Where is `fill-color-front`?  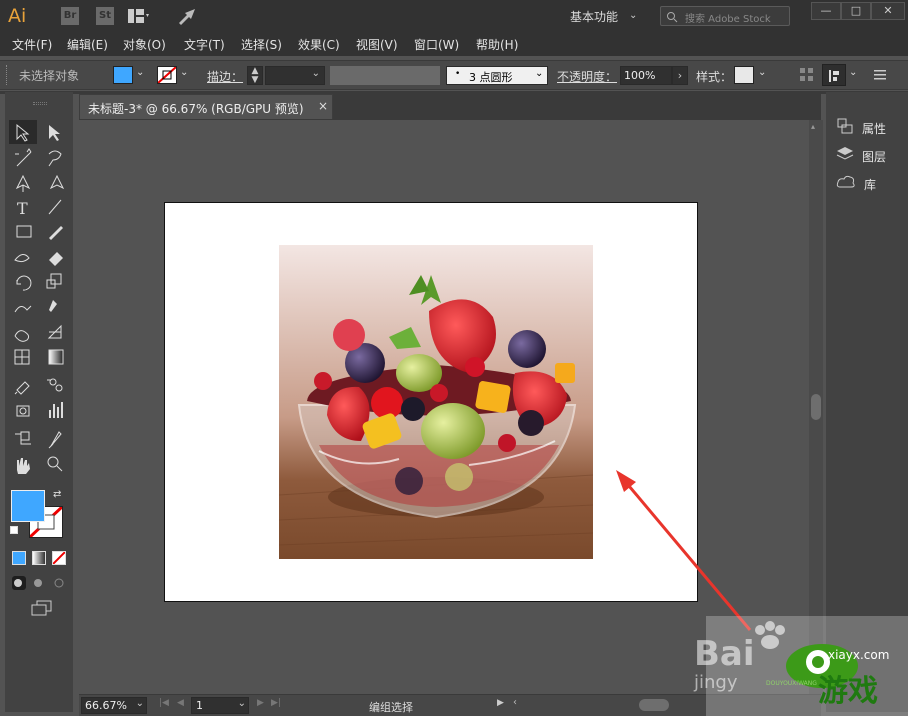
fill-color-front is located at coordinates (28, 506).